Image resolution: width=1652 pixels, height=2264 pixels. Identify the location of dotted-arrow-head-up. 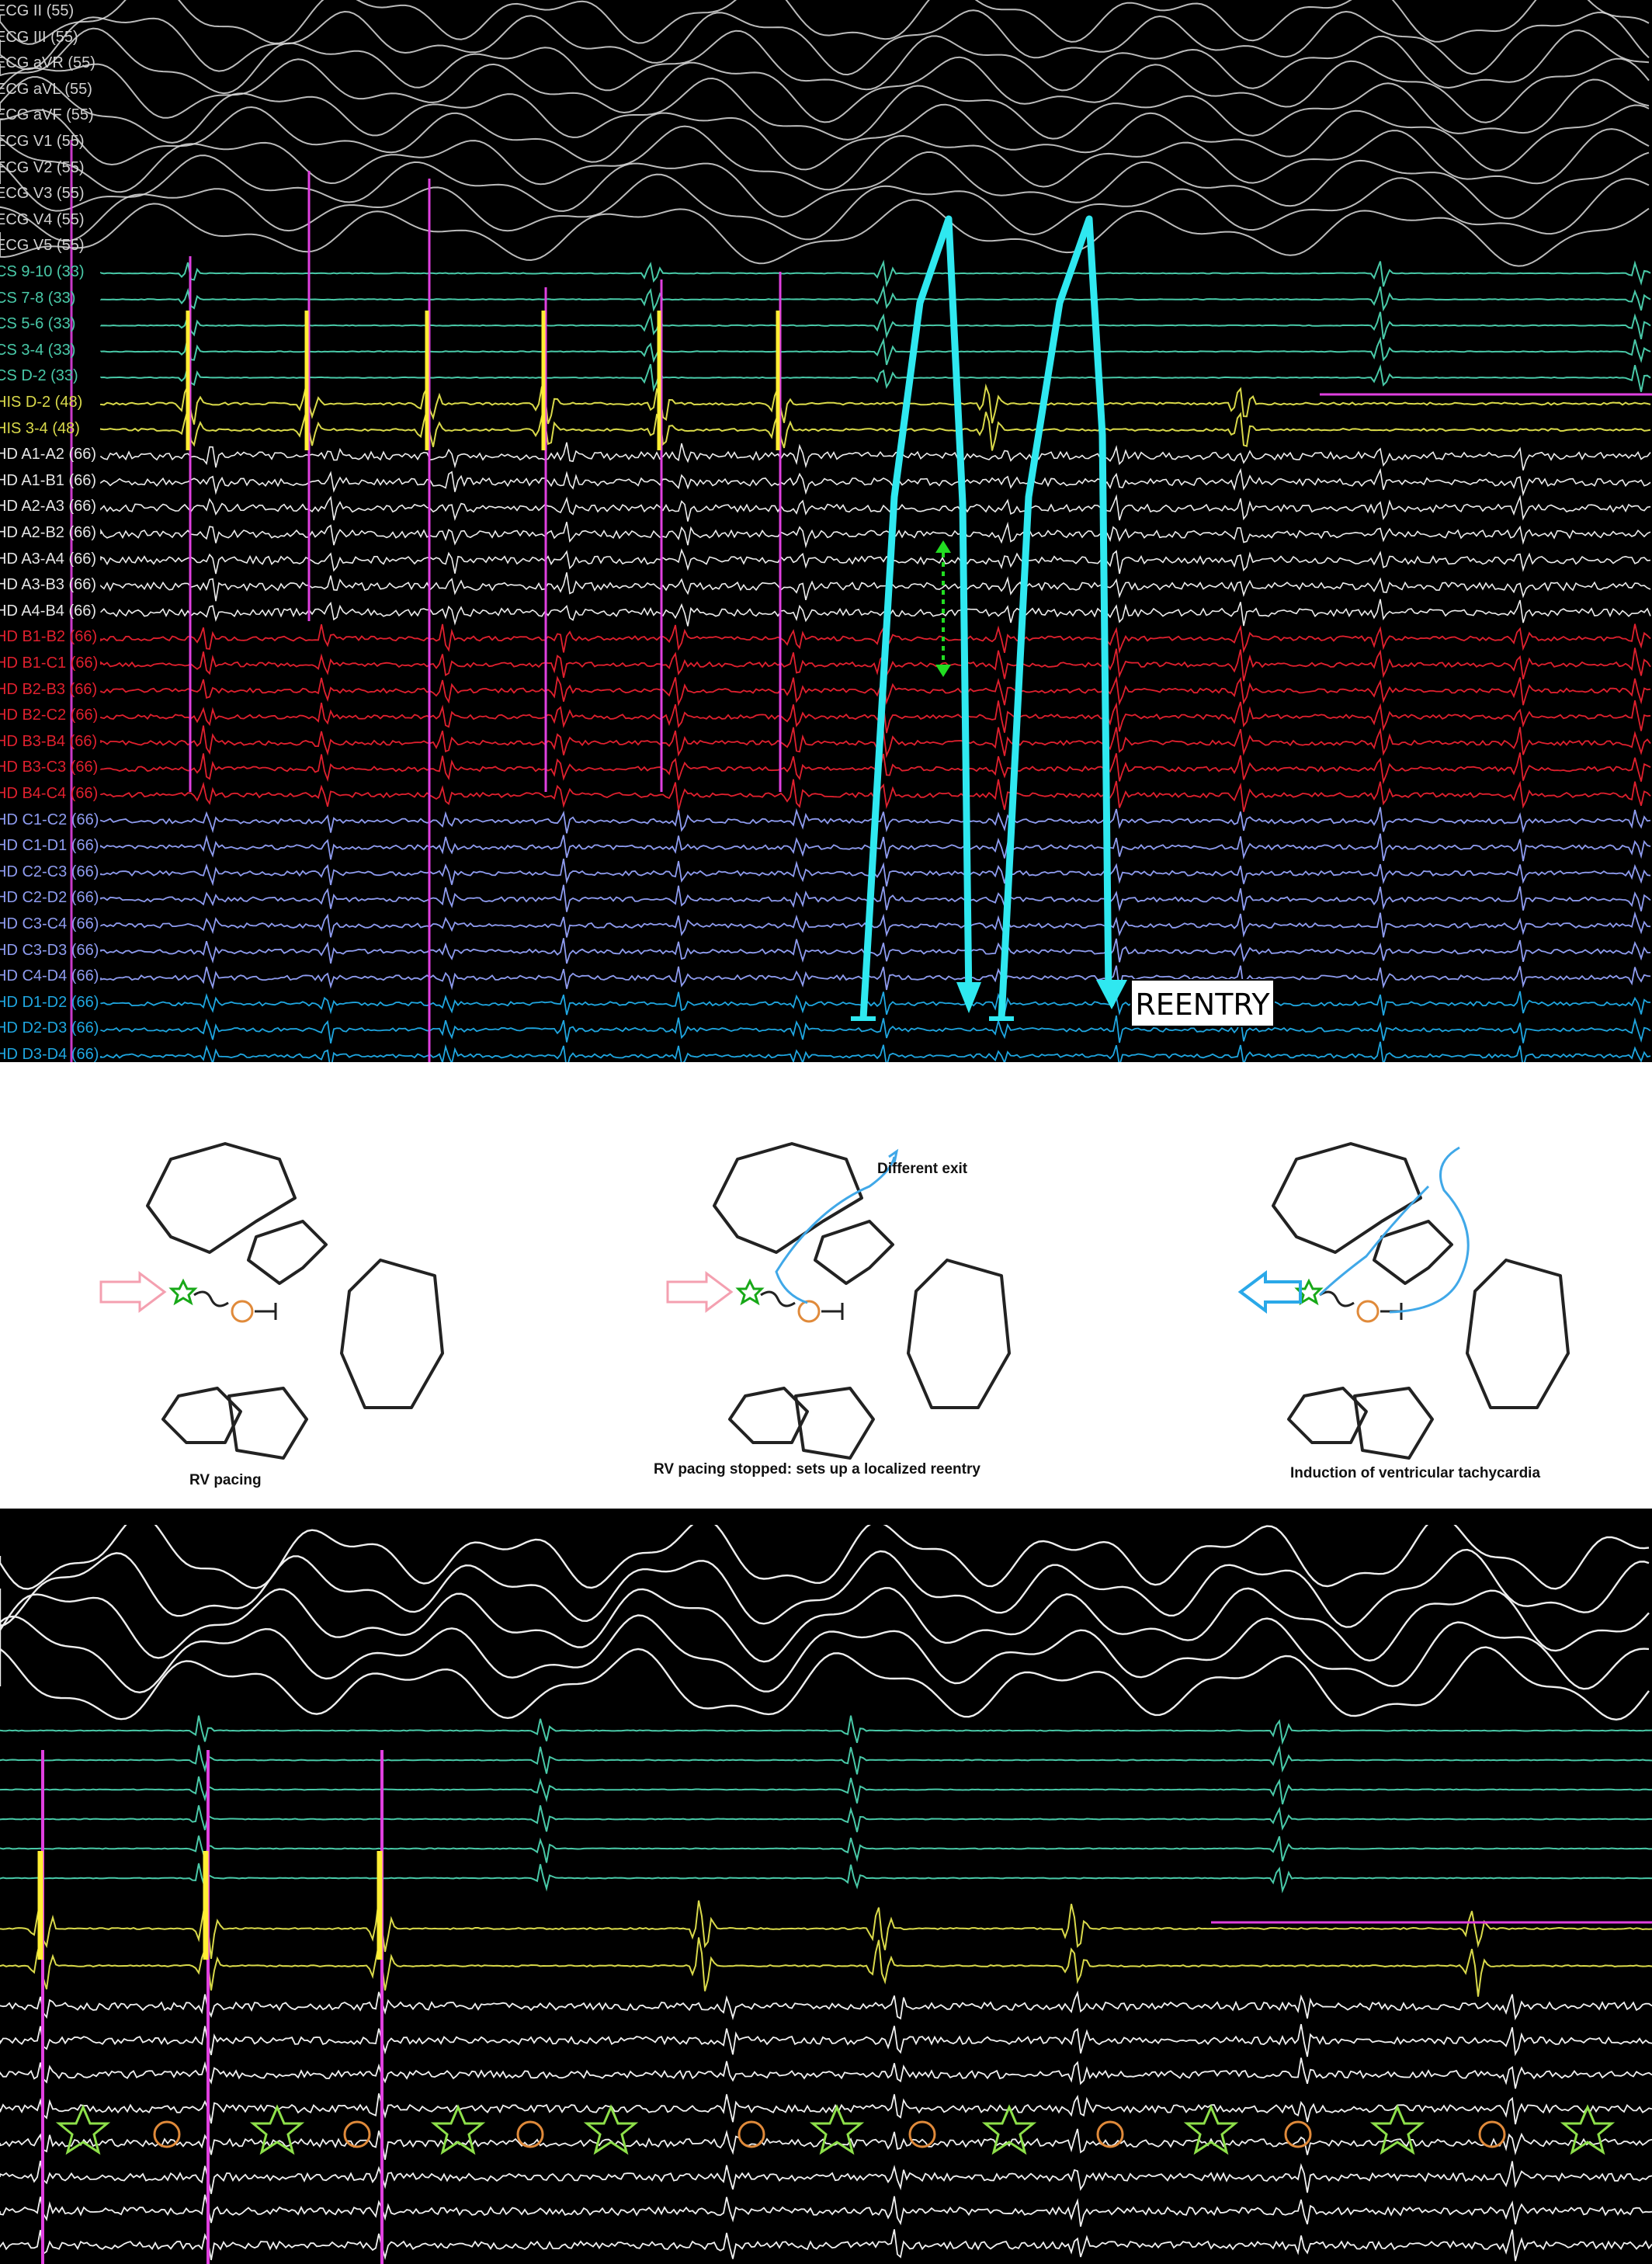
(943, 546).